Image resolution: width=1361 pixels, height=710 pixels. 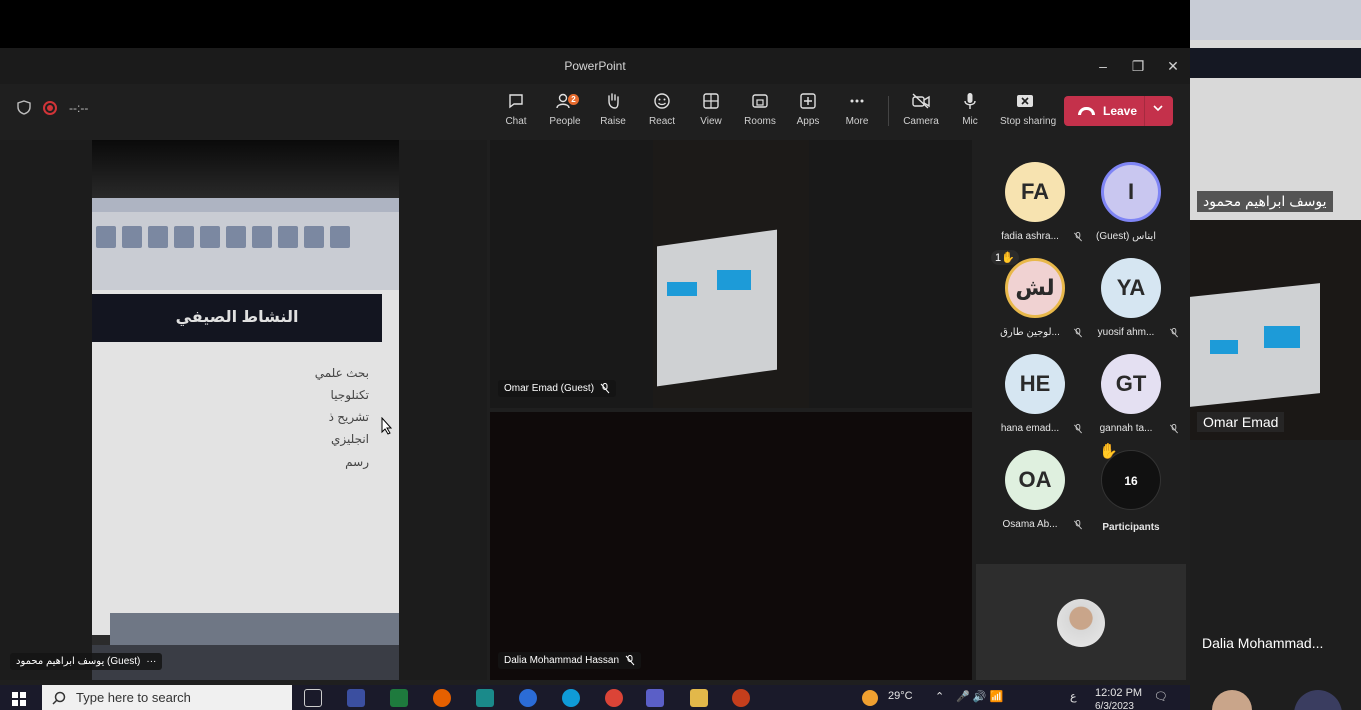 What do you see at coordinates (741, 698) in the screenshot?
I see `powerpoint-icon` at bounding box center [741, 698].